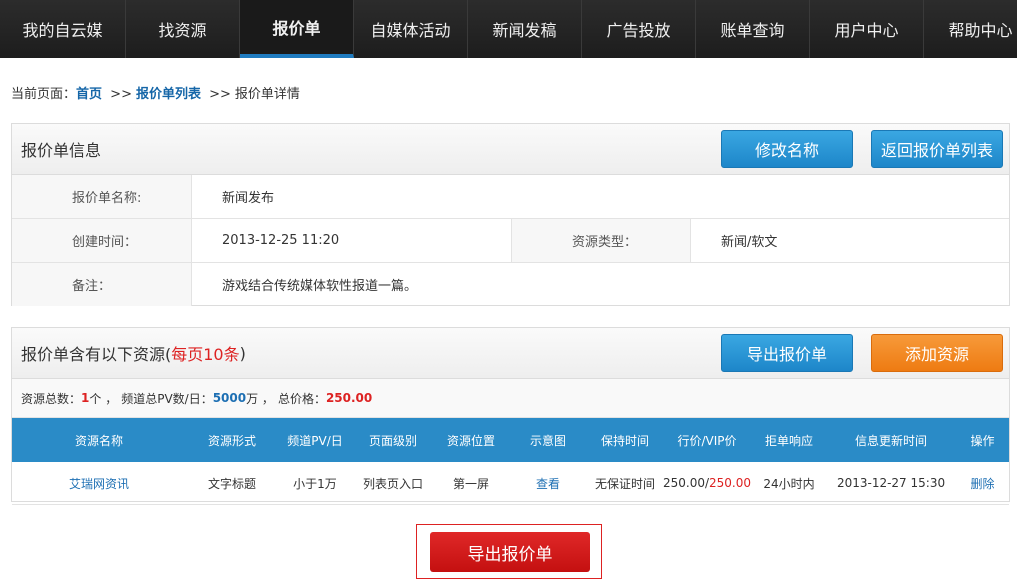 The height and width of the screenshot is (580, 1017). I want to click on remark-value: 游戏结合传统媒体软性报道一篇。, so click(320, 286).